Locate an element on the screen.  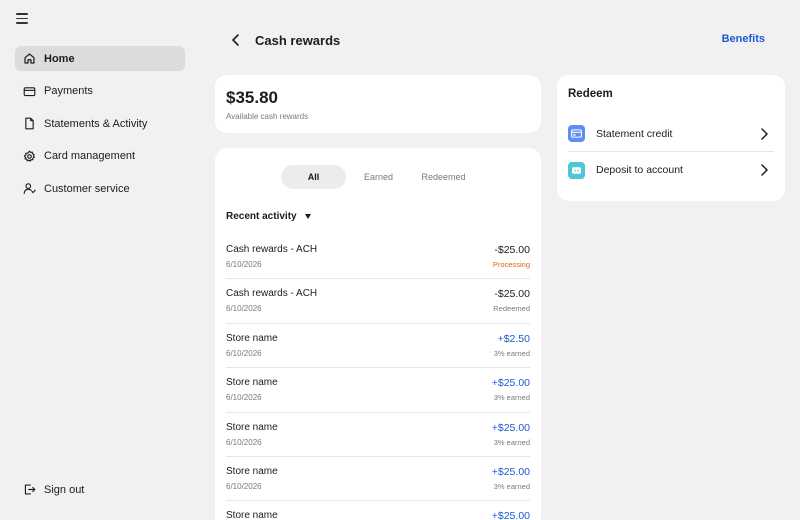
tab-earned: Earned is located at coordinates (378, 177).